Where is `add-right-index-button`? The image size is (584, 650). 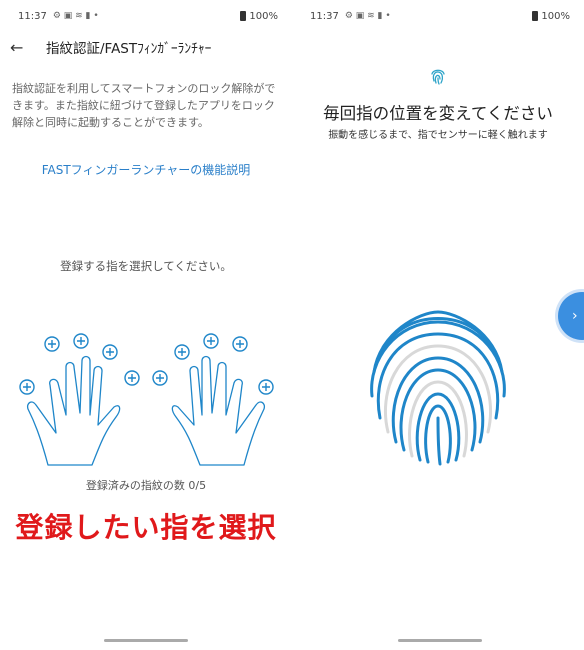
add-right-index-button is located at coordinates (240, 344).